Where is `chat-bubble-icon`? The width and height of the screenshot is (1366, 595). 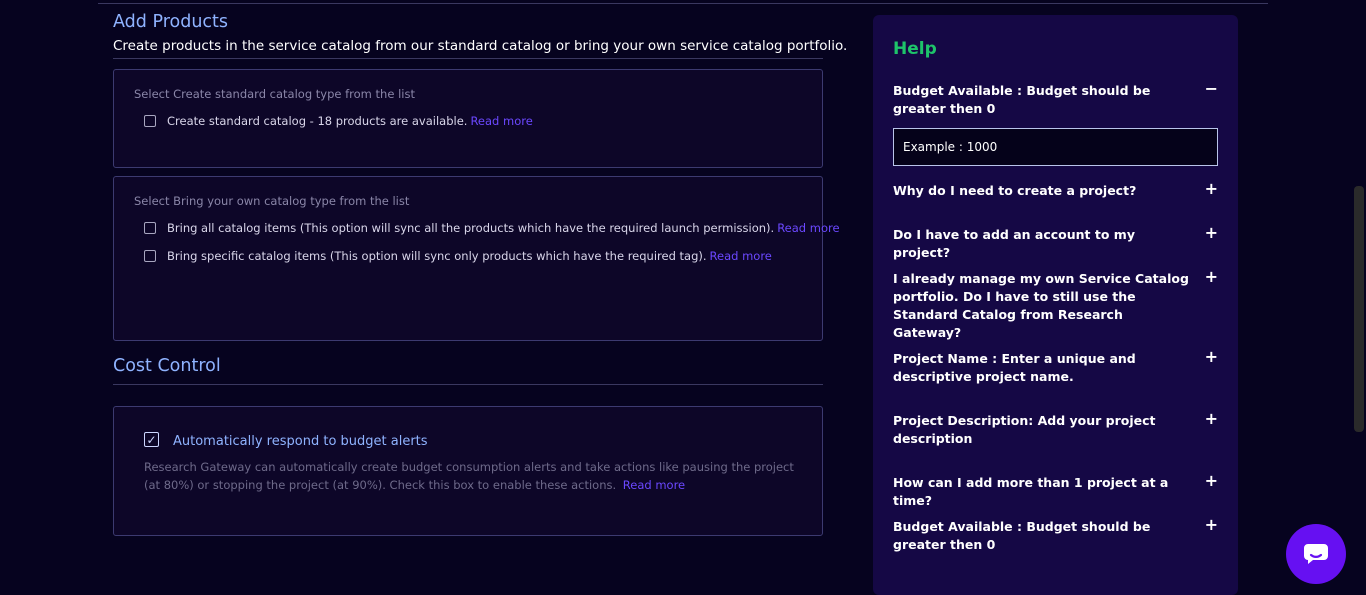 chat-bubble-icon is located at coordinates (1316, 554).